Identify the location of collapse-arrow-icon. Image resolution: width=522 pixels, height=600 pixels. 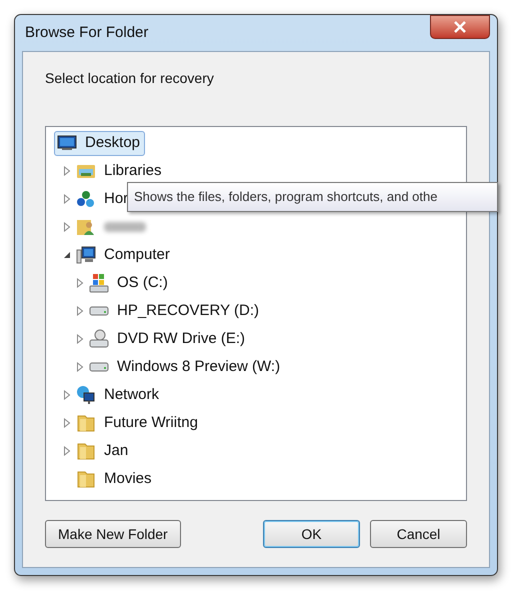
(67, 255).